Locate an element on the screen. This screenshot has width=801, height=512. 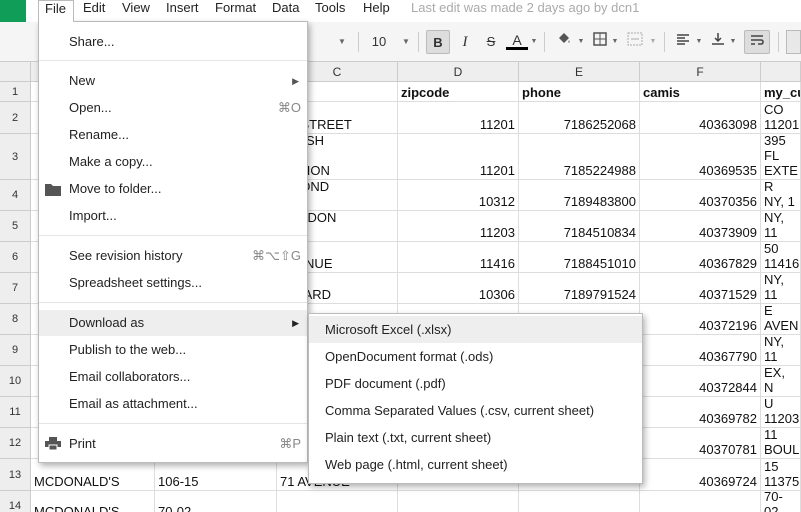
text-color-icon: A is located at coordinates (517, 40).